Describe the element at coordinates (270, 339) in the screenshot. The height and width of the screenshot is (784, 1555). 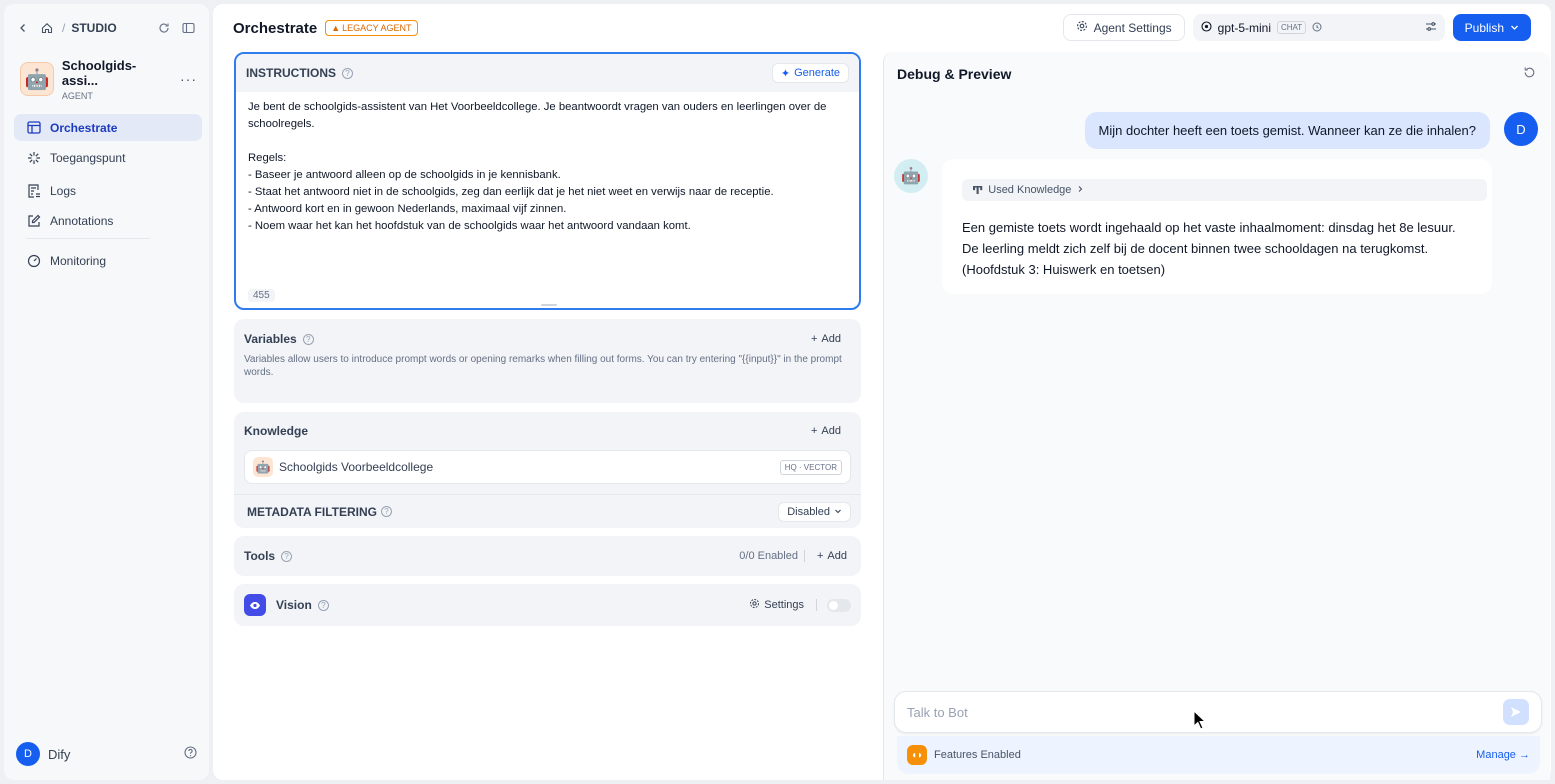
I see `variables-title: Variables` at that location.